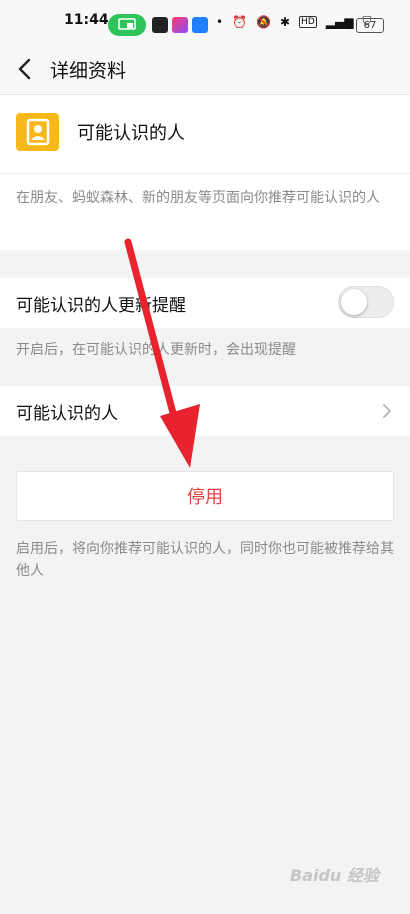  I want to click on status-bar: 11:44 • ⏰ 🔕 ✱ HD ▂▄▆ ⛉ 67, so click(205, 22).